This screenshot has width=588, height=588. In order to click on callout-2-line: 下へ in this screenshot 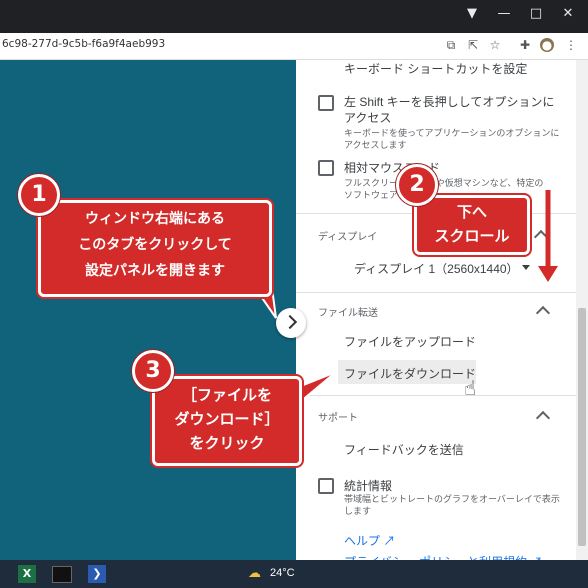, I will do `click(471, 212)`.